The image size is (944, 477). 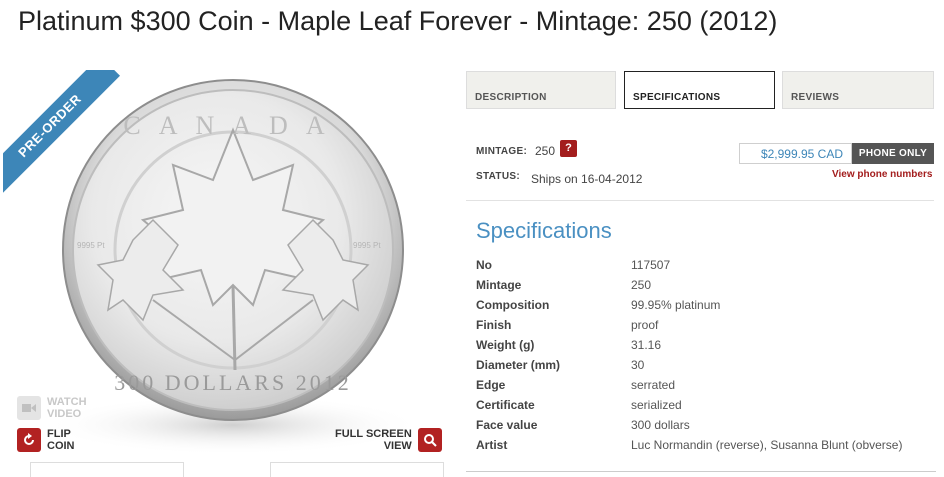 I want to click on watch-video-button: WATCH VIDEO, so click(x=52, y=408).